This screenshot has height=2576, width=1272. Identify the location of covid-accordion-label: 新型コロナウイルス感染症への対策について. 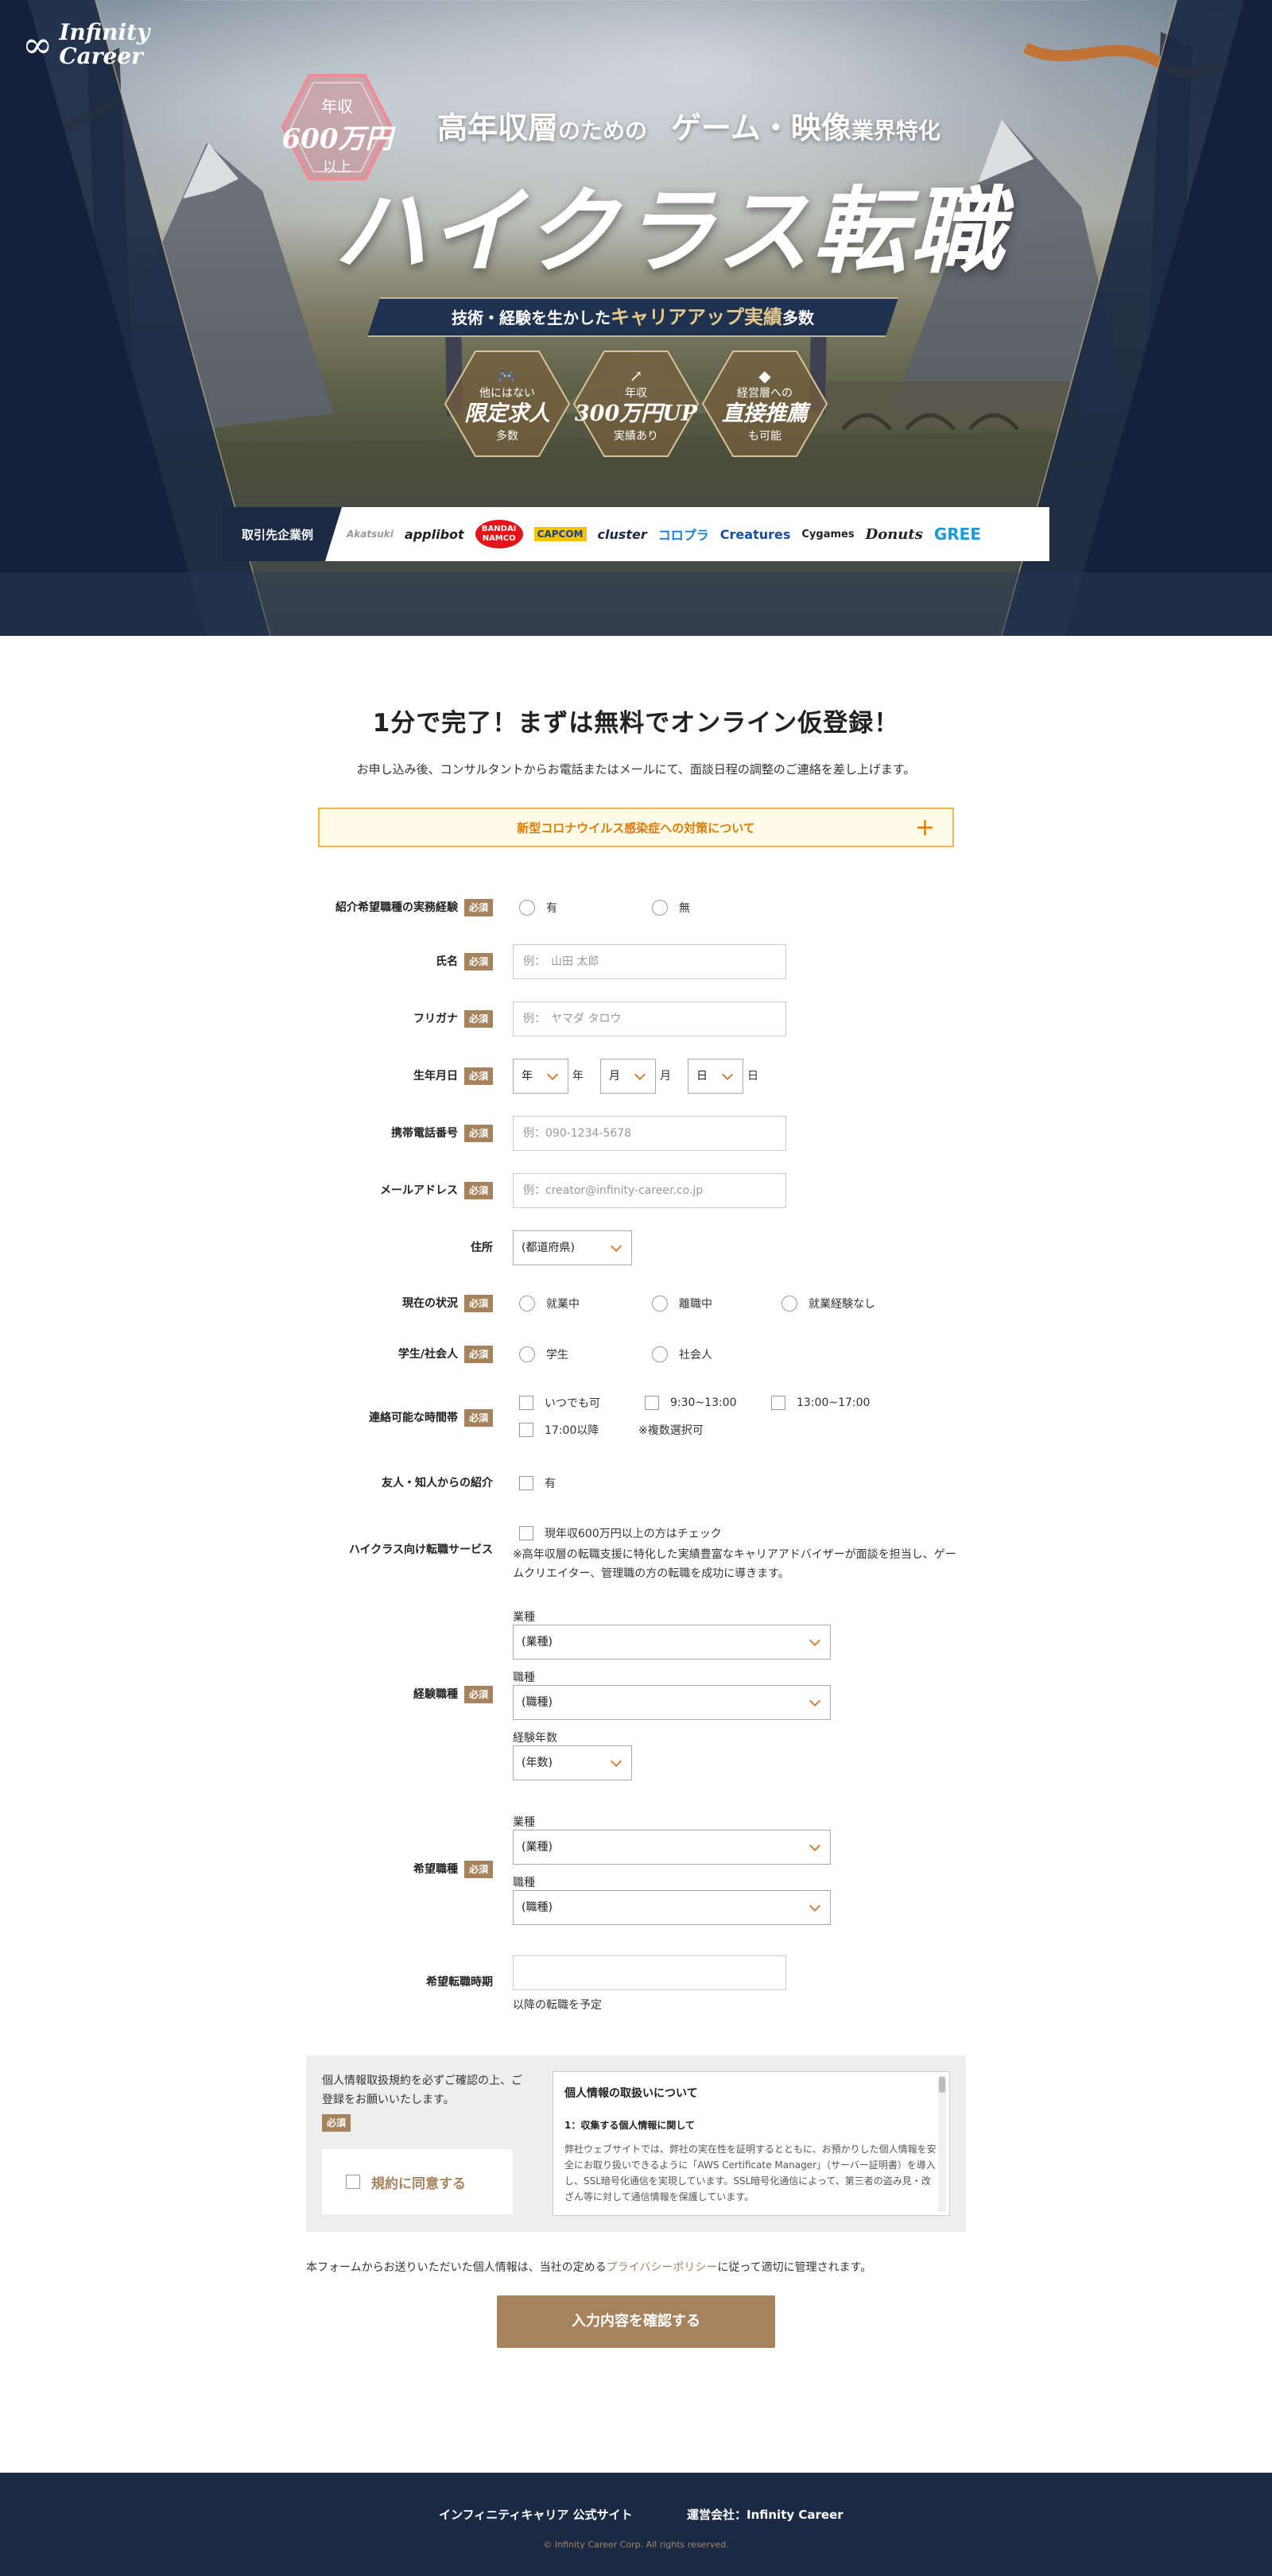
(636, 827).